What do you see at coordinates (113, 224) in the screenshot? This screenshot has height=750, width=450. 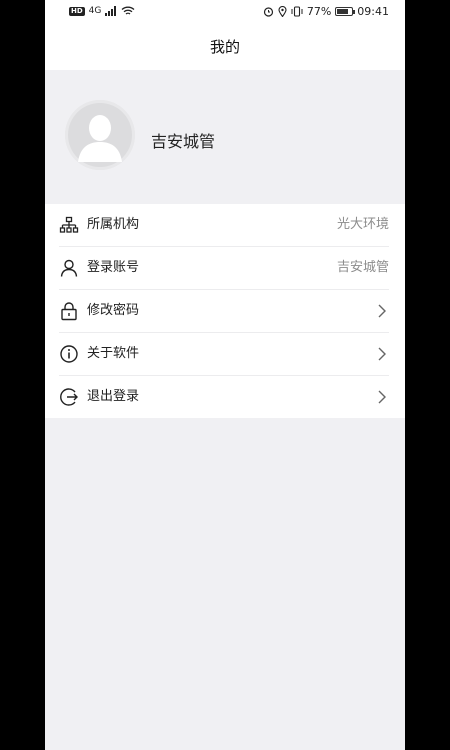 I see `menu-item-label: 所属机构` at bounding box center [113, 224].